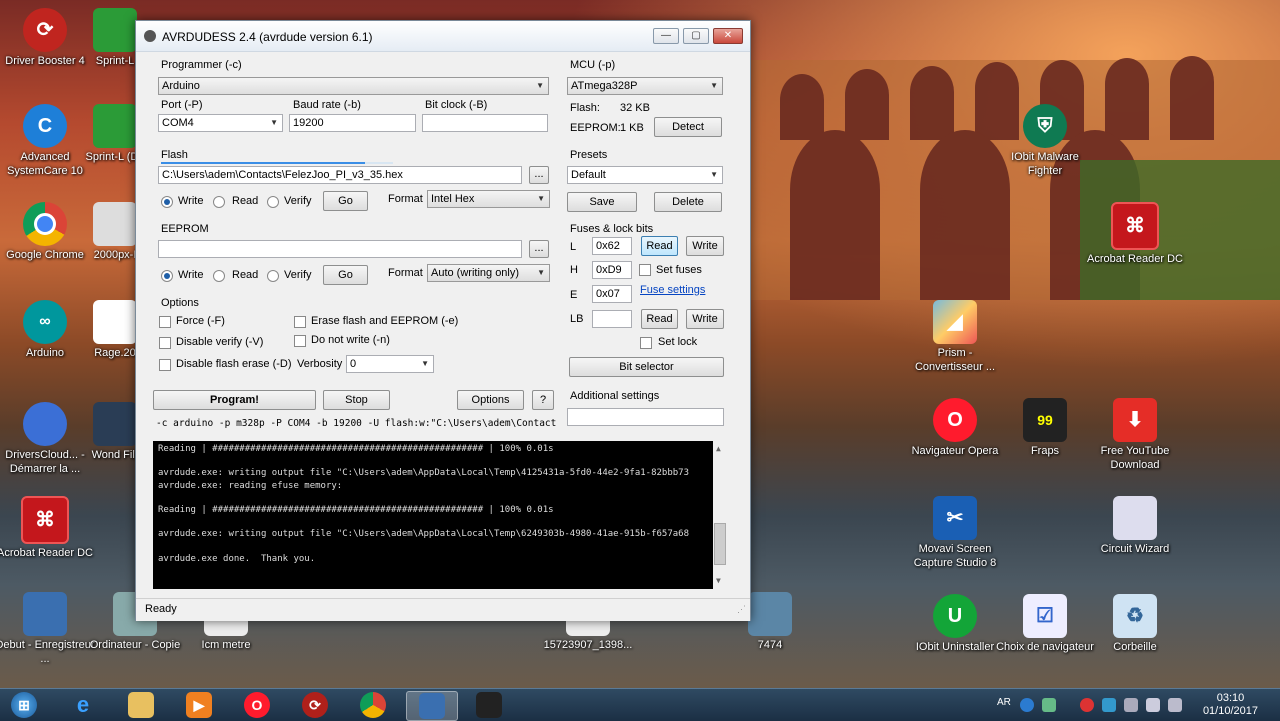 The height and width of the screenshot is (721, 1280). What do you see at coordinates (432, 706) in the screenshot?
I see `taskbar-debut` at bounding box center [432, 706].